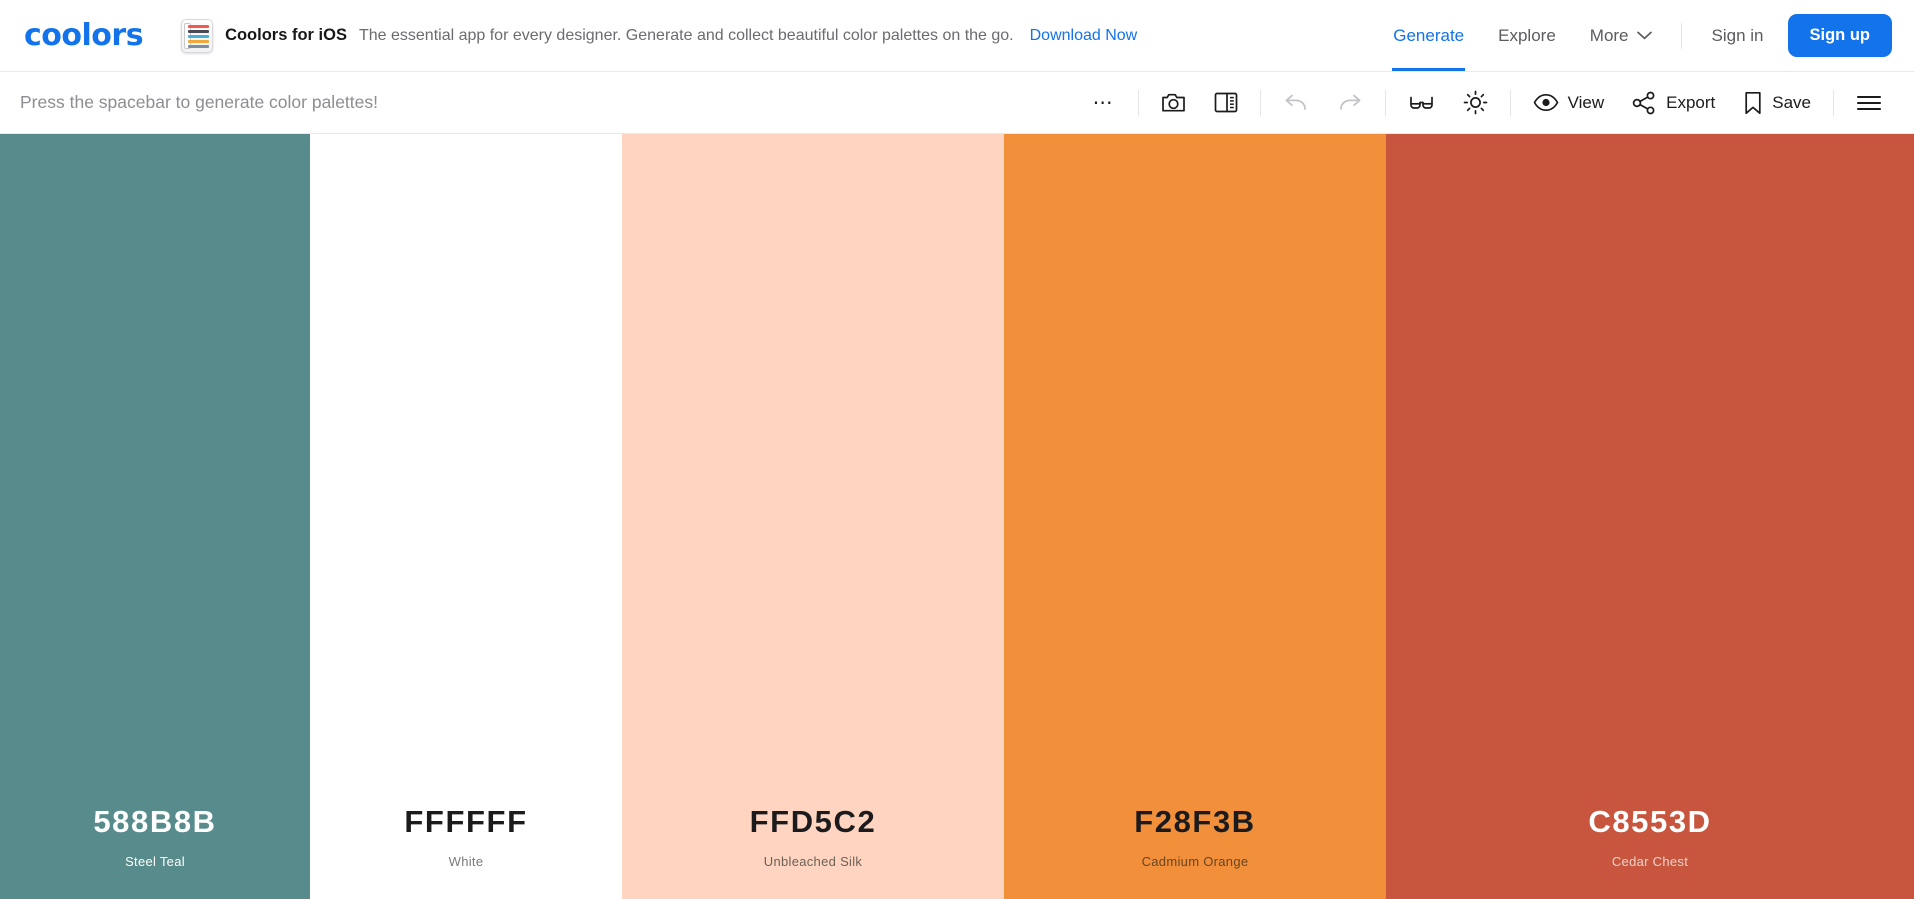 The image size is (1914, 899). Describe the element at coordinates (154, 822) in the screenshot. I see `swatch-hex: 588B8B` at that location.